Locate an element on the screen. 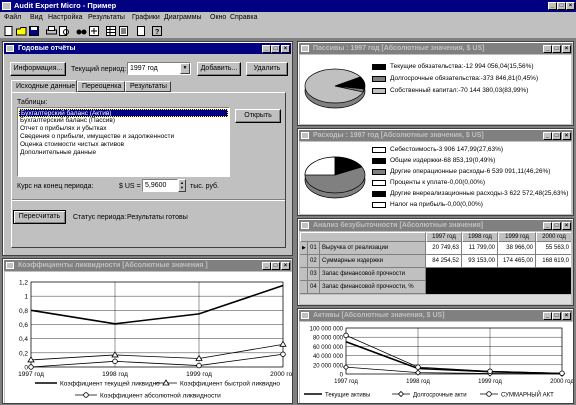  reports-close-button: × is located at coordinates (285, 49).